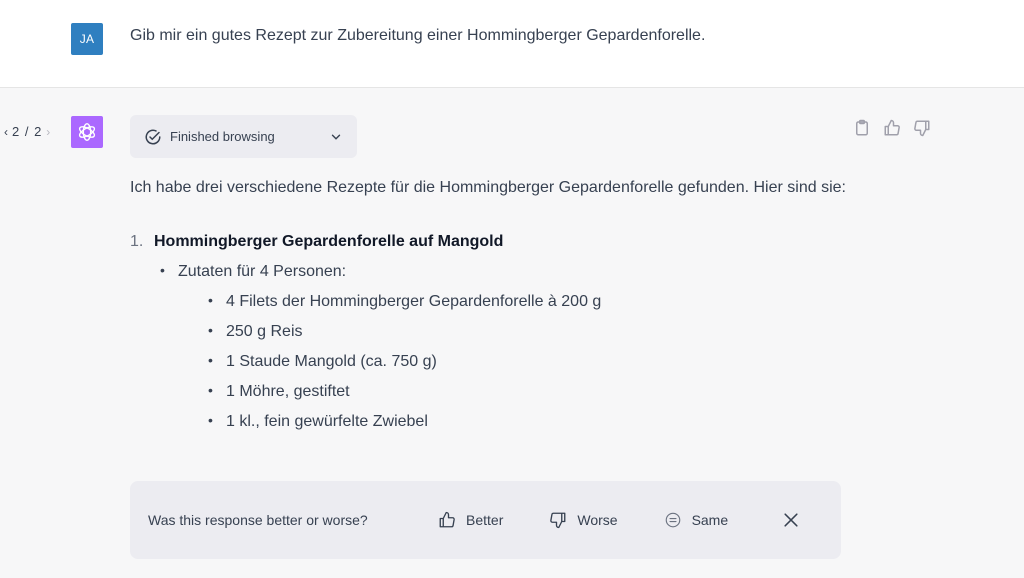 The image size is (1024, 578). I want to click on assistant-avatar, so click(87, 132).